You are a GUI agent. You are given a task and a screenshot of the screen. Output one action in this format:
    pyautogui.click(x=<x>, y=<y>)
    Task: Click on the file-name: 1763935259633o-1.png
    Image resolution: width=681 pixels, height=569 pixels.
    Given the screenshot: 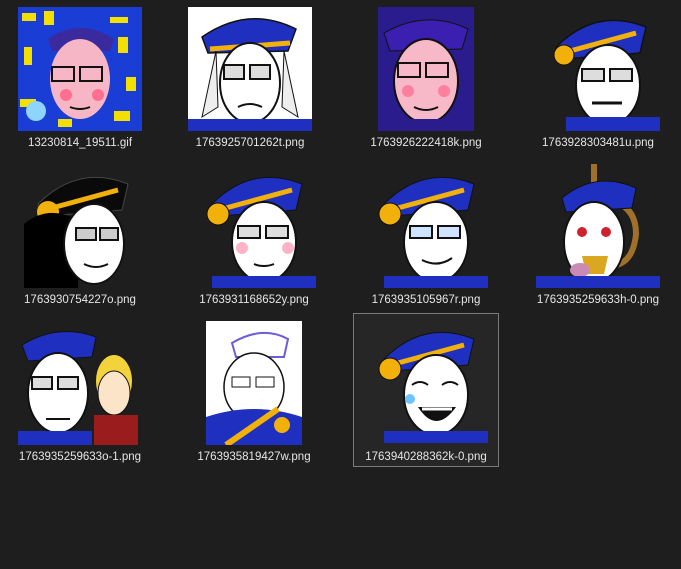 What is the action you would take?
    pyautogui.click(x=80, y=457)
    